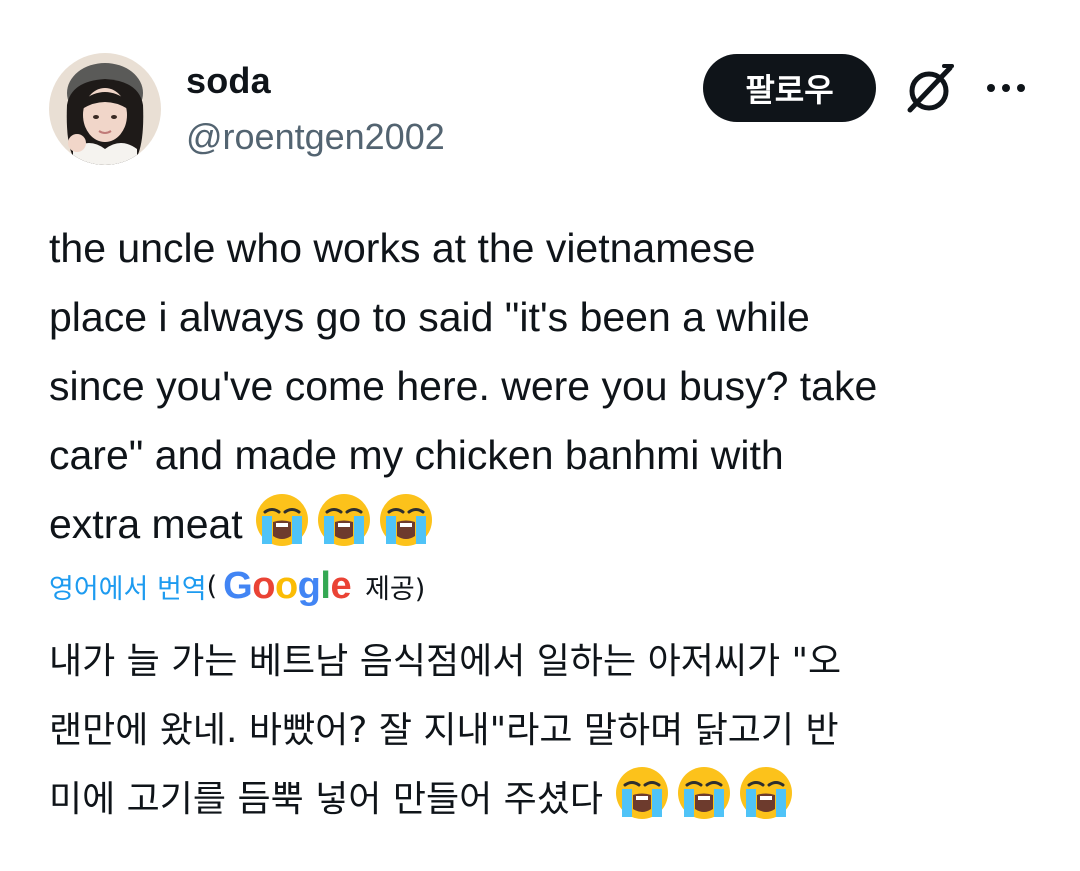  Describe the element at coordinates (789, 88) in the screenshot. I see `follow-button: 팔로우` at that location.